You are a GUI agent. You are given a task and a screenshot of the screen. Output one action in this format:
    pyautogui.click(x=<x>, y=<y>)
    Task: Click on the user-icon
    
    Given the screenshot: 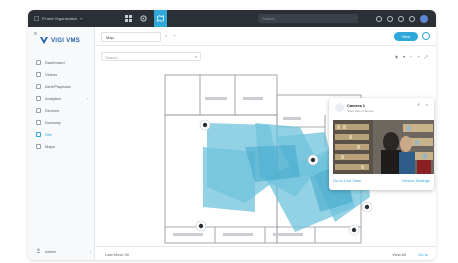 What is the action you would take?
    pyautogui.click(x=38, y=251)
    